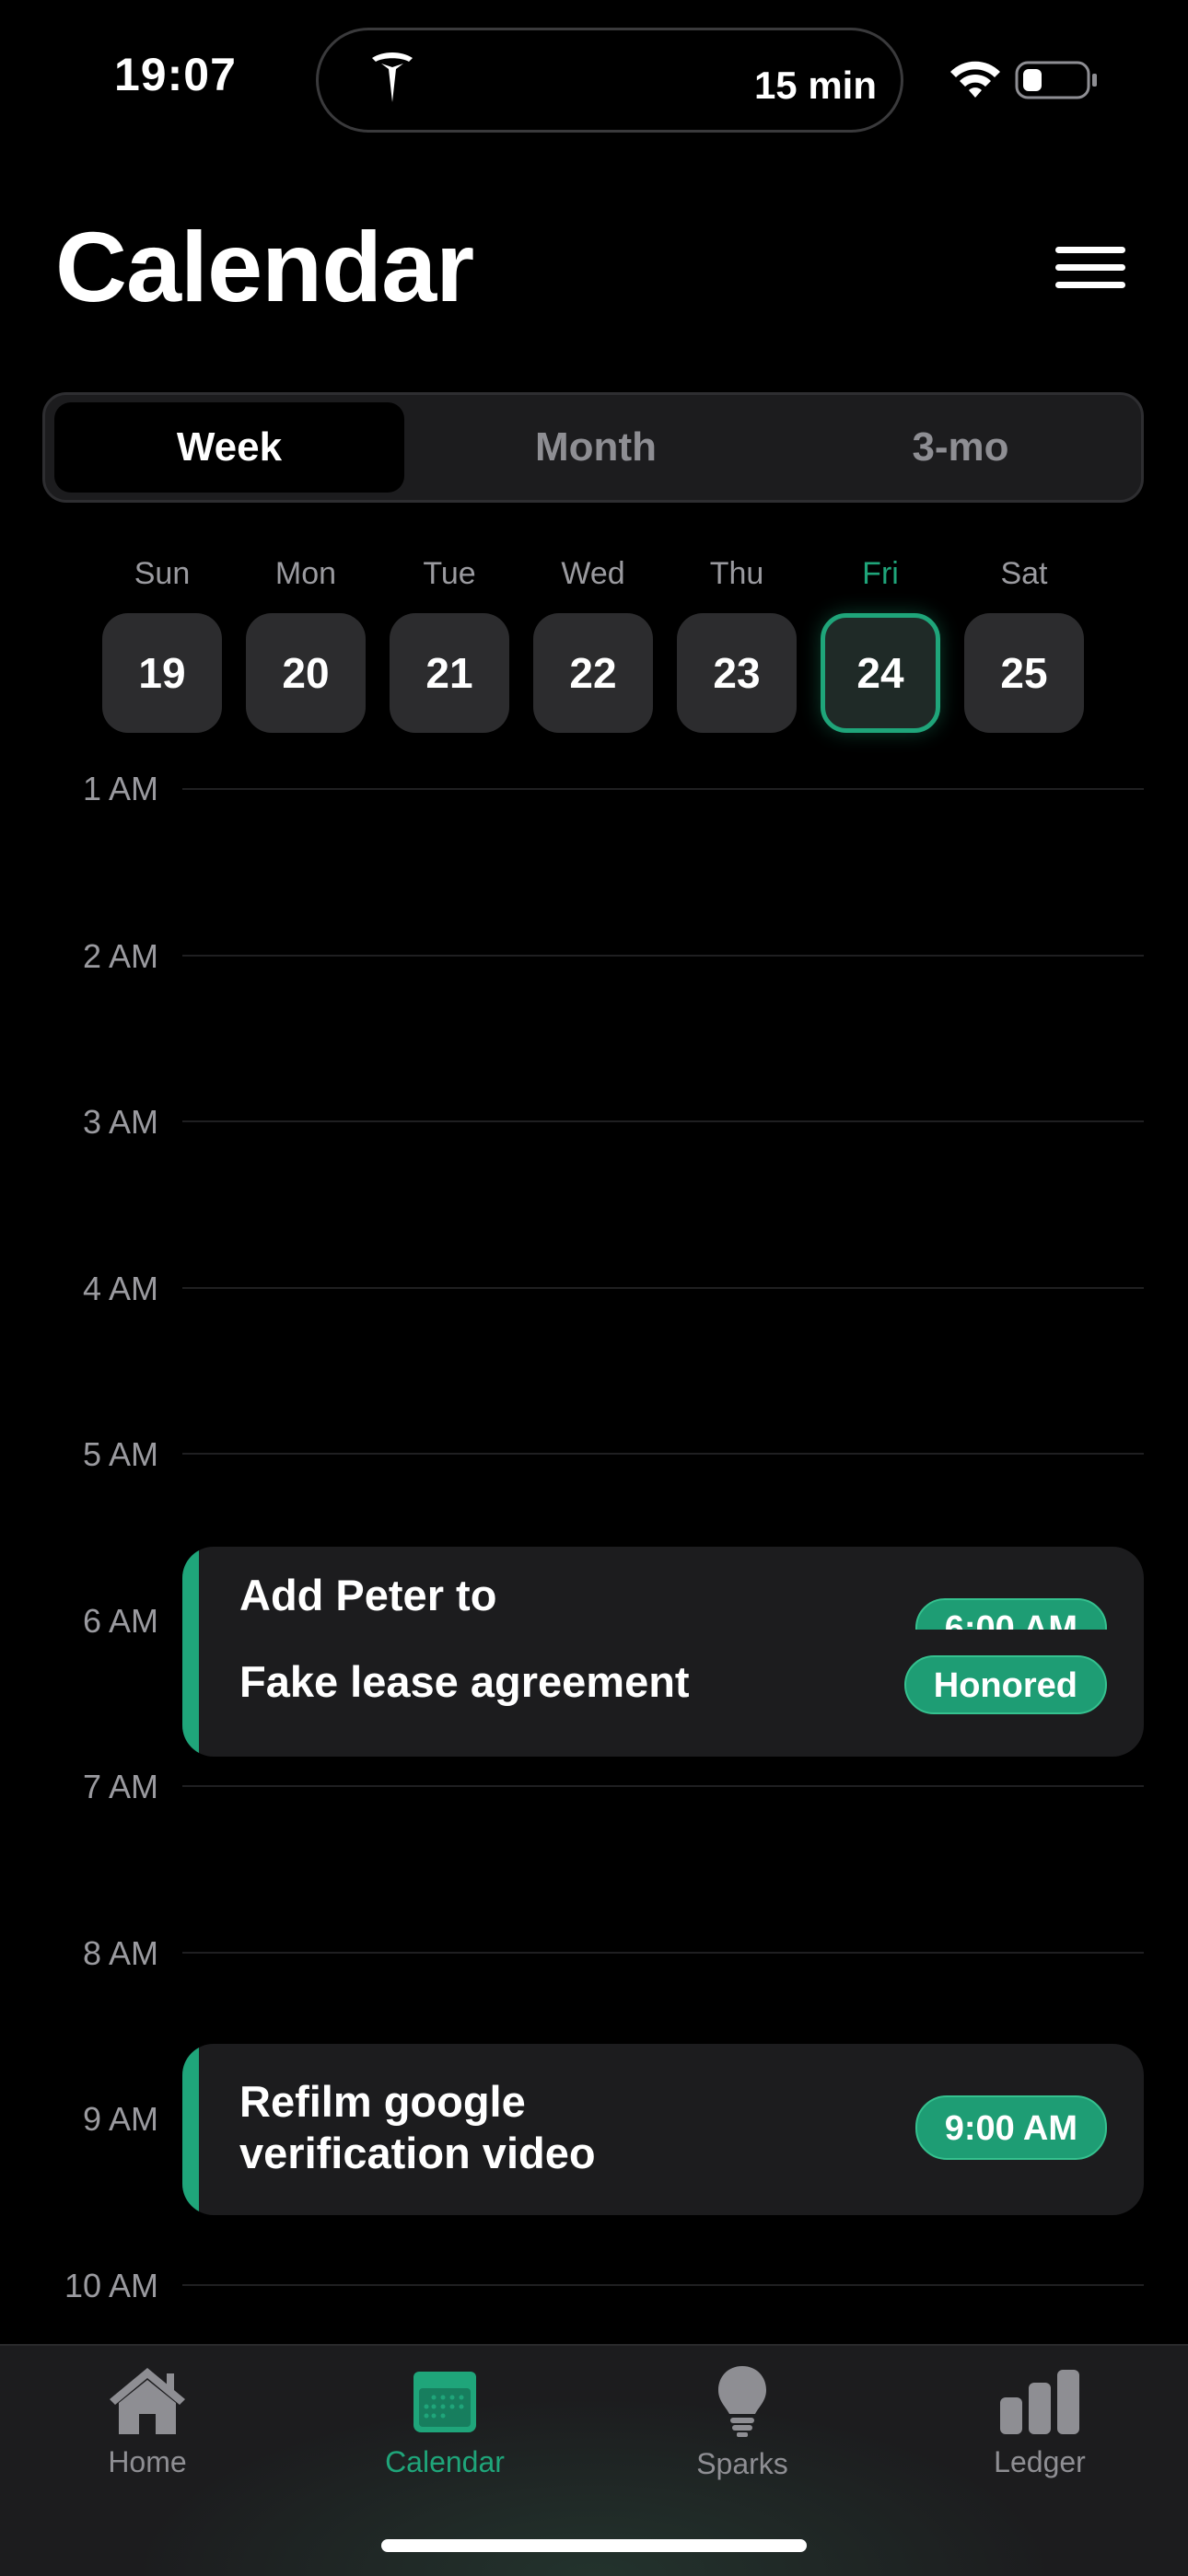 This screenshot has height=2576, width=1188. Describe the element at coordinates (1090, 268) in the screenshot. I see `hamburger-menu-button` at that location.